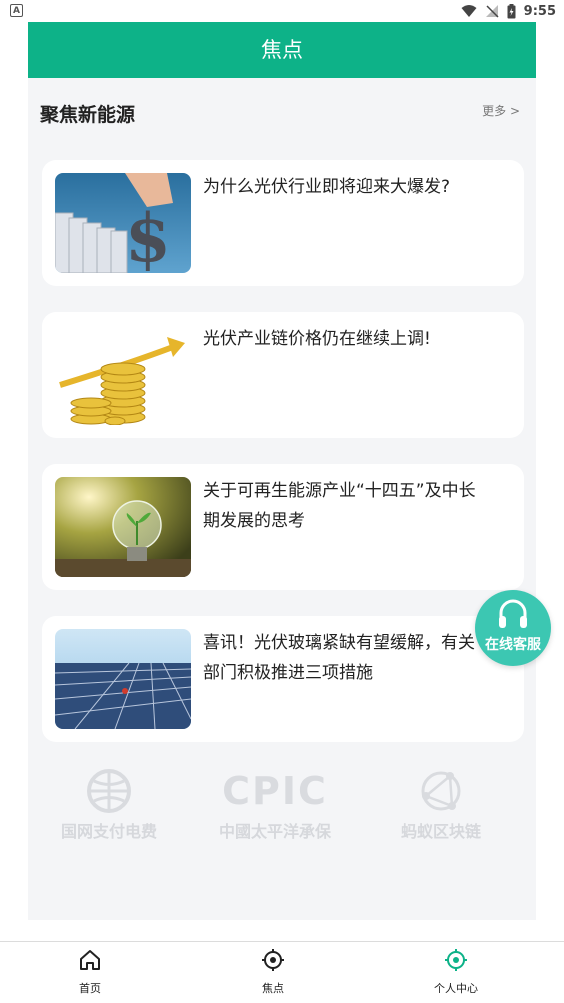 Image resolution: width=564 pixels, height=1003 pixels. I want to click on article-thumbnail-lightbulb-plant, so click(123, 527).